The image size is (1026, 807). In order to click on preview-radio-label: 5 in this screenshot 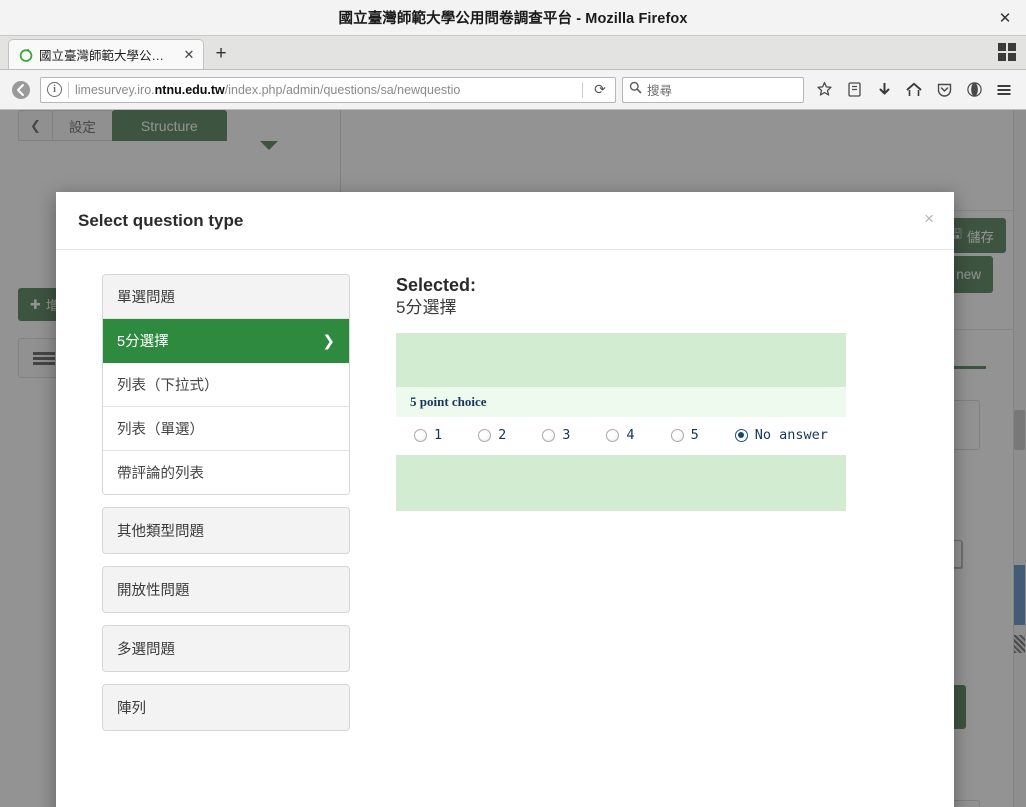, I will do `click(694, 435)`.